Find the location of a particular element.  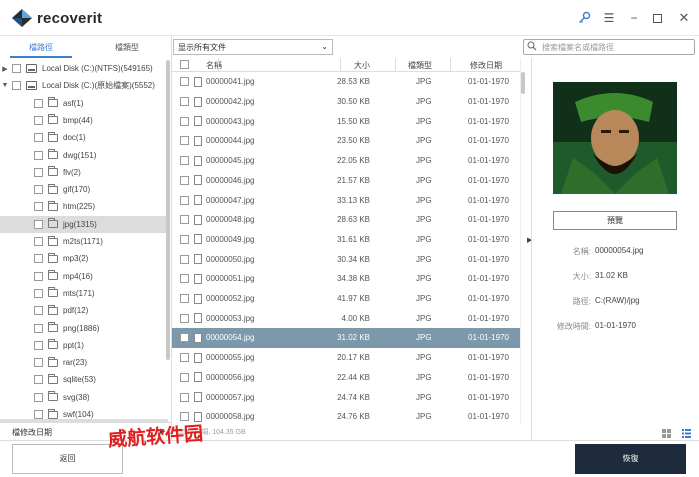

folder-tree-item: htm(225) is located at coordinates (83, 206).